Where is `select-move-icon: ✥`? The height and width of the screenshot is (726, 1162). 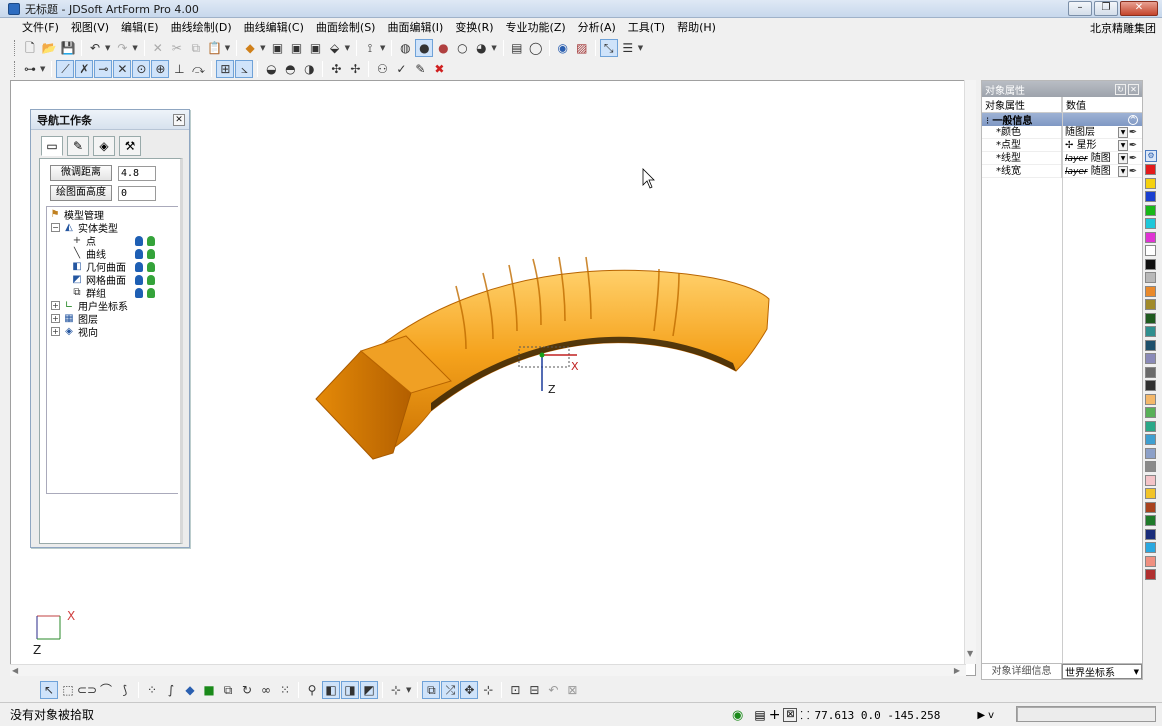
select-move-icon: ✥ is located at coordinates (469, 690).